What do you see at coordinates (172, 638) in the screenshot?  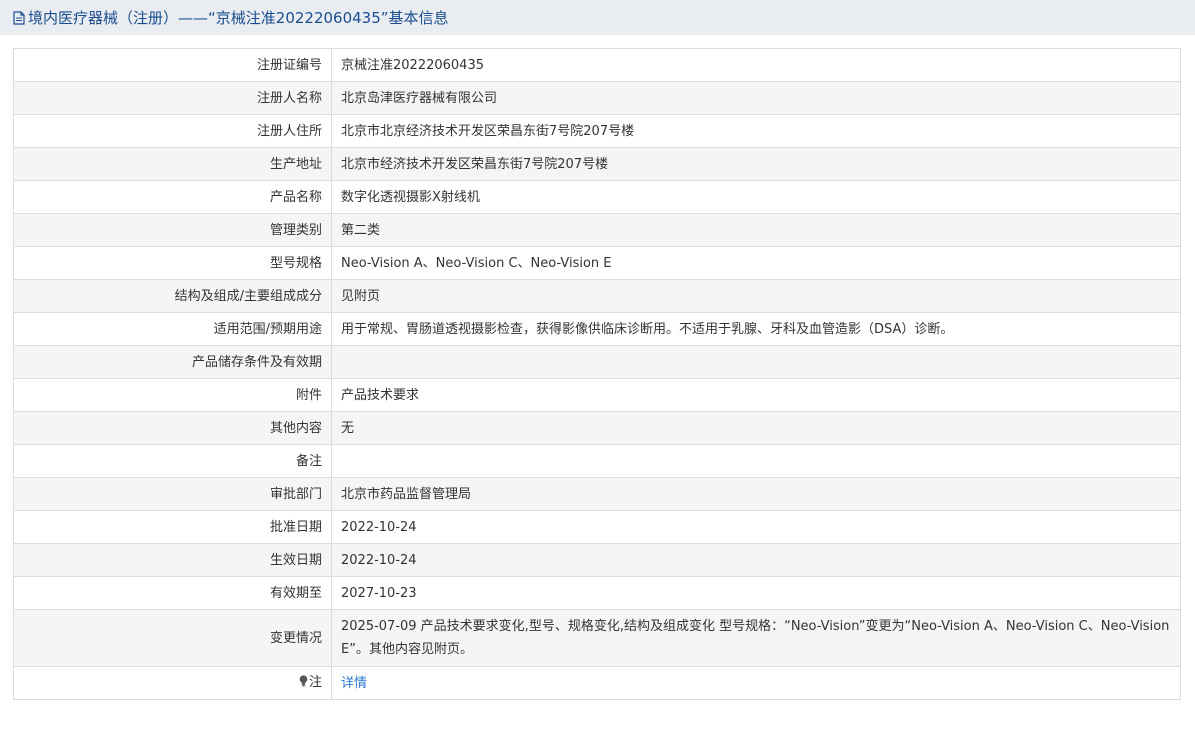 I see `row-label: 变更情况` at bounding box center [172, 638].